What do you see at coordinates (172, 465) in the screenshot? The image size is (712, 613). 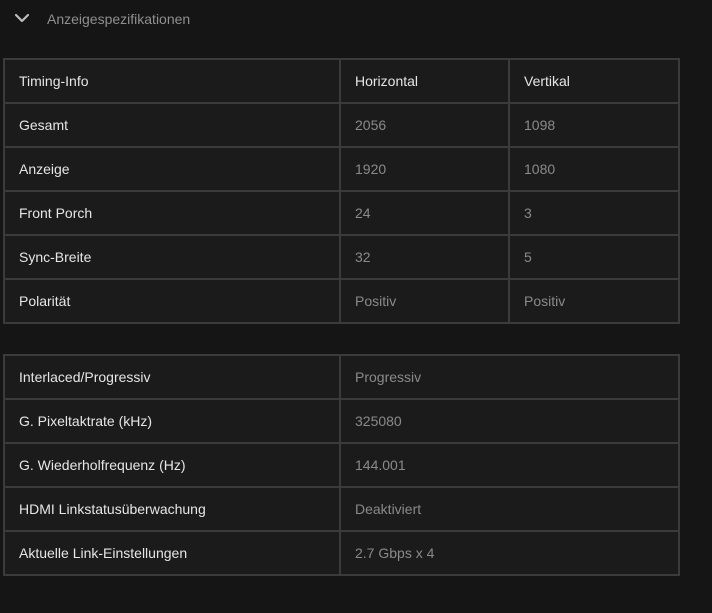 I see `row-label: G. Wiederholfrequenz (Hz)` at bounding box center [172, 465].